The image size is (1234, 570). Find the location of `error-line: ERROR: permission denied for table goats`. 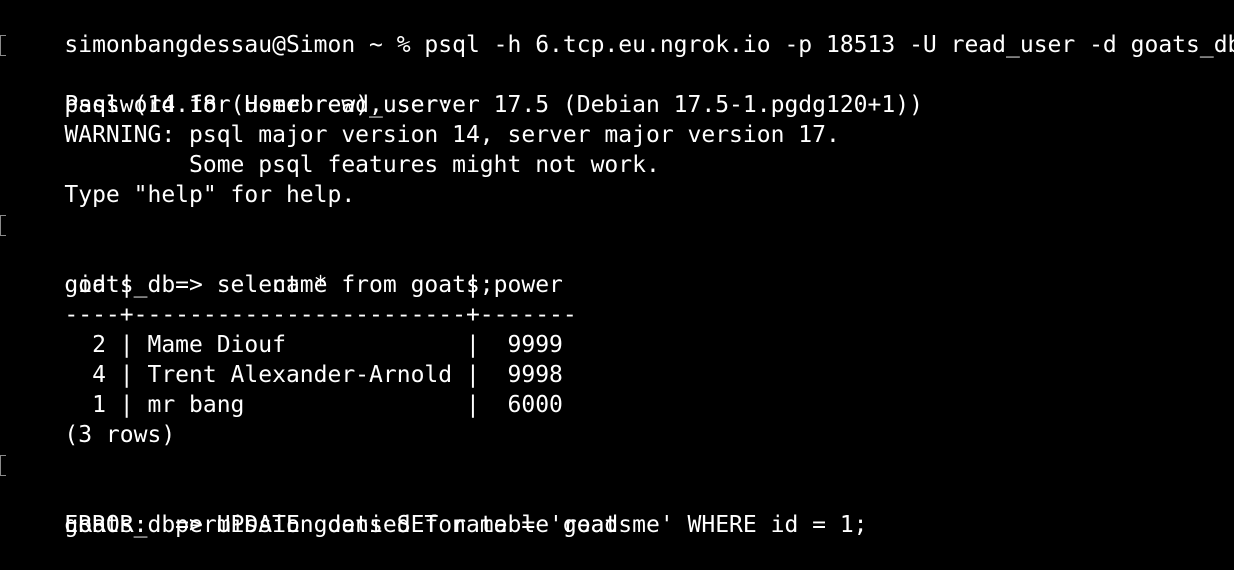

error-line: ERROR: permission denied for table goats is located at coordinates (617, 509).